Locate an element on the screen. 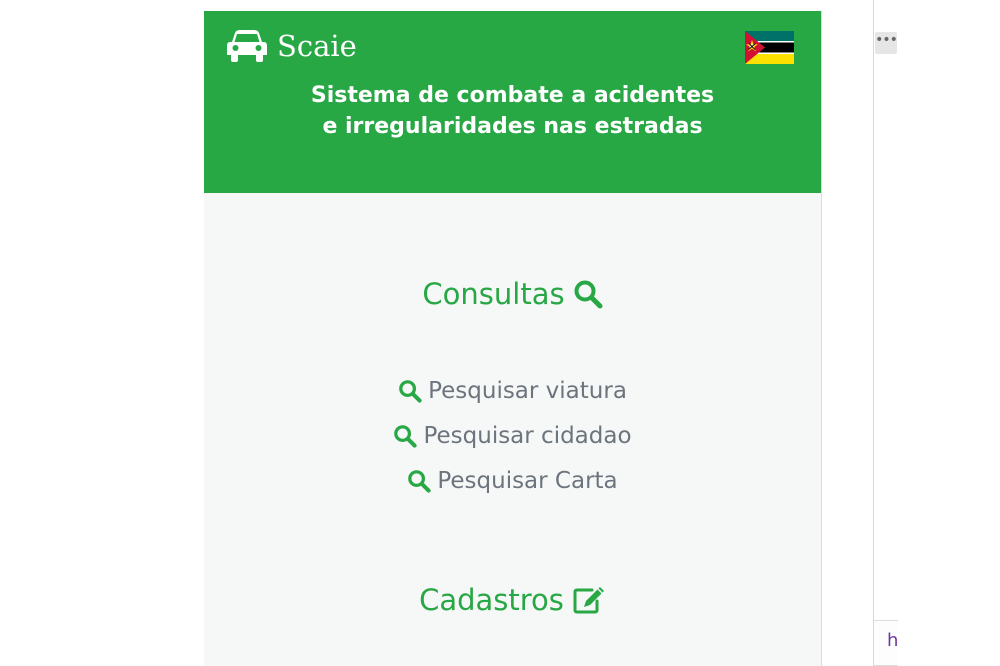 The height and width of the screenshot is (666, 1000). cadastros-section: Cadastros is located at coordinates (512, 600).